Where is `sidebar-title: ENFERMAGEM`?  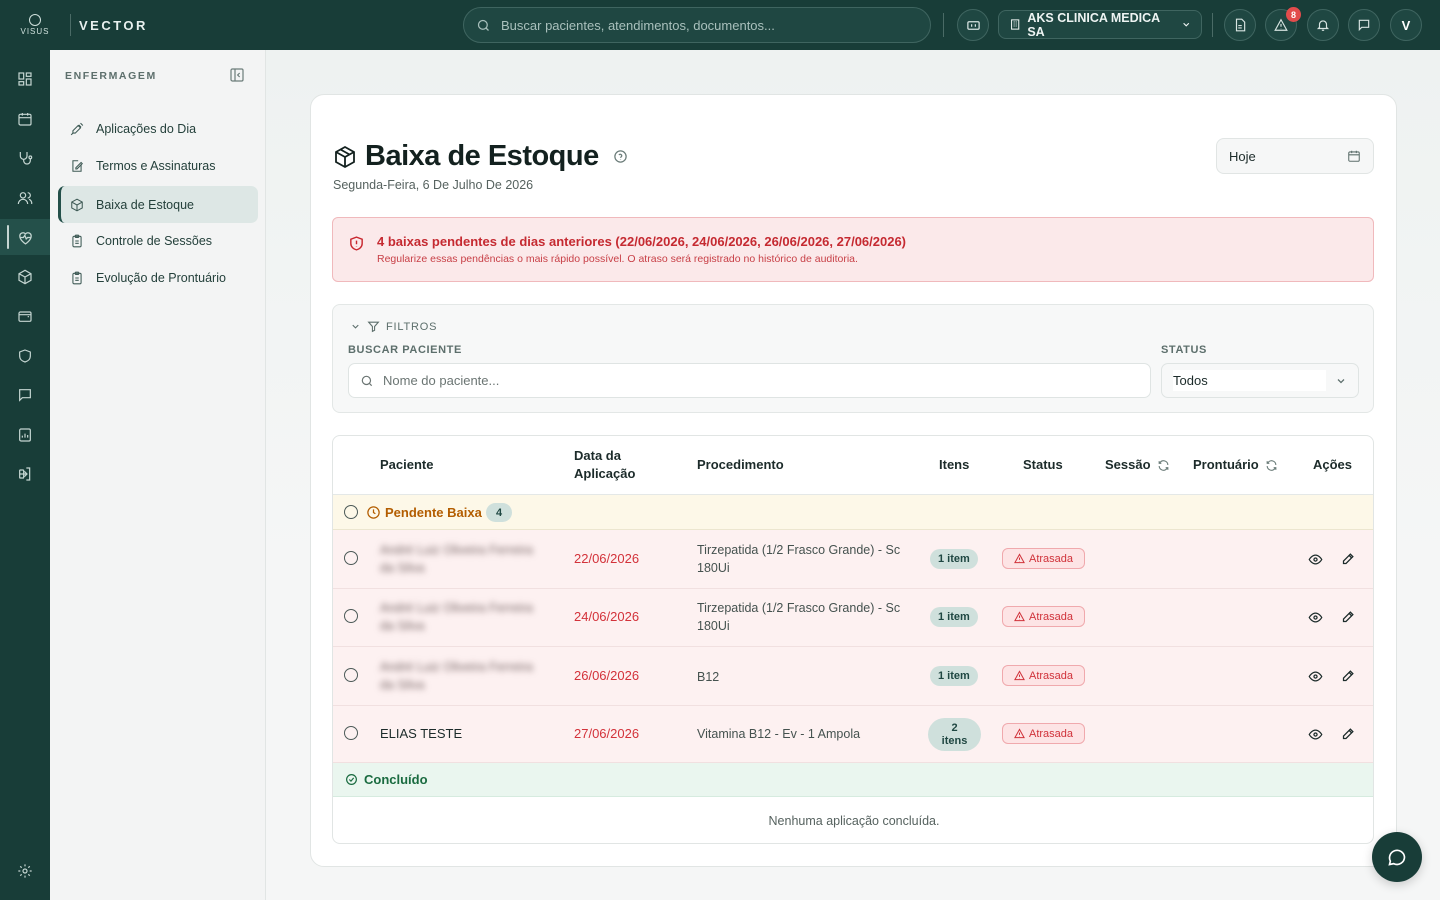 sidebar-title: ENFERMAGEM is located at coordinates (111, 76).